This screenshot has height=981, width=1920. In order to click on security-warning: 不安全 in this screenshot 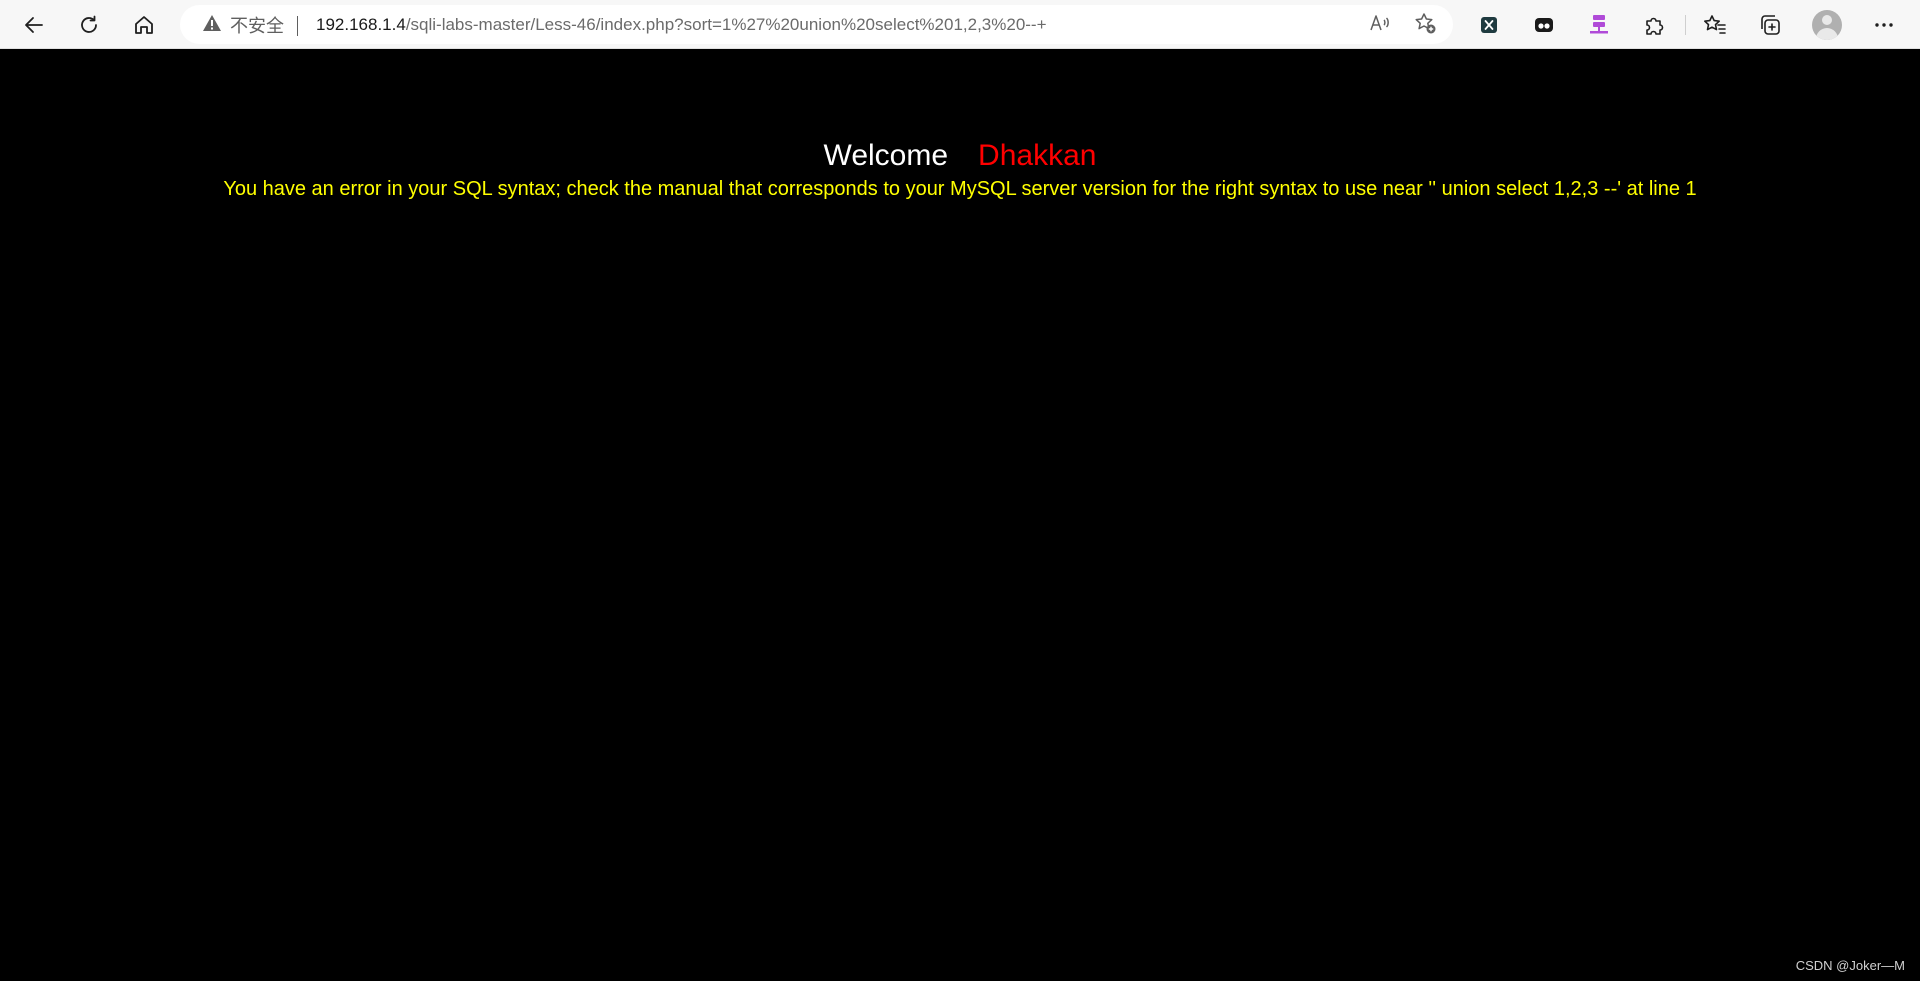, I will do `click(243, 25)`.